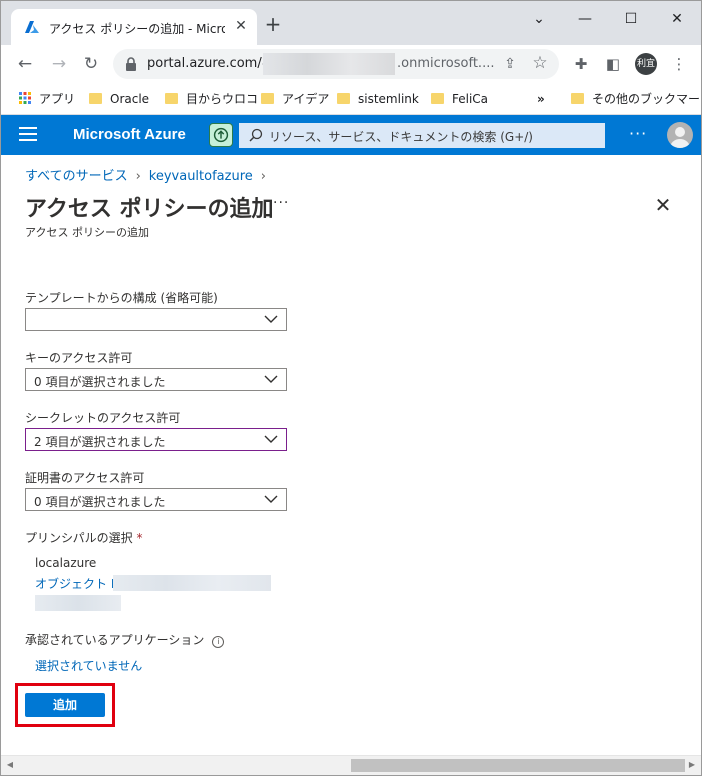 This screenshot has height=776, width=702. What do you see at coordinates (679, 64) in the screenshot?
I see `browser-menu-icon: ⋮` at bounding box center [679, 64].